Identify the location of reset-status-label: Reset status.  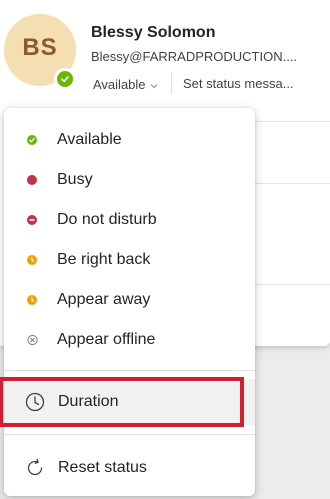
(102, 467).